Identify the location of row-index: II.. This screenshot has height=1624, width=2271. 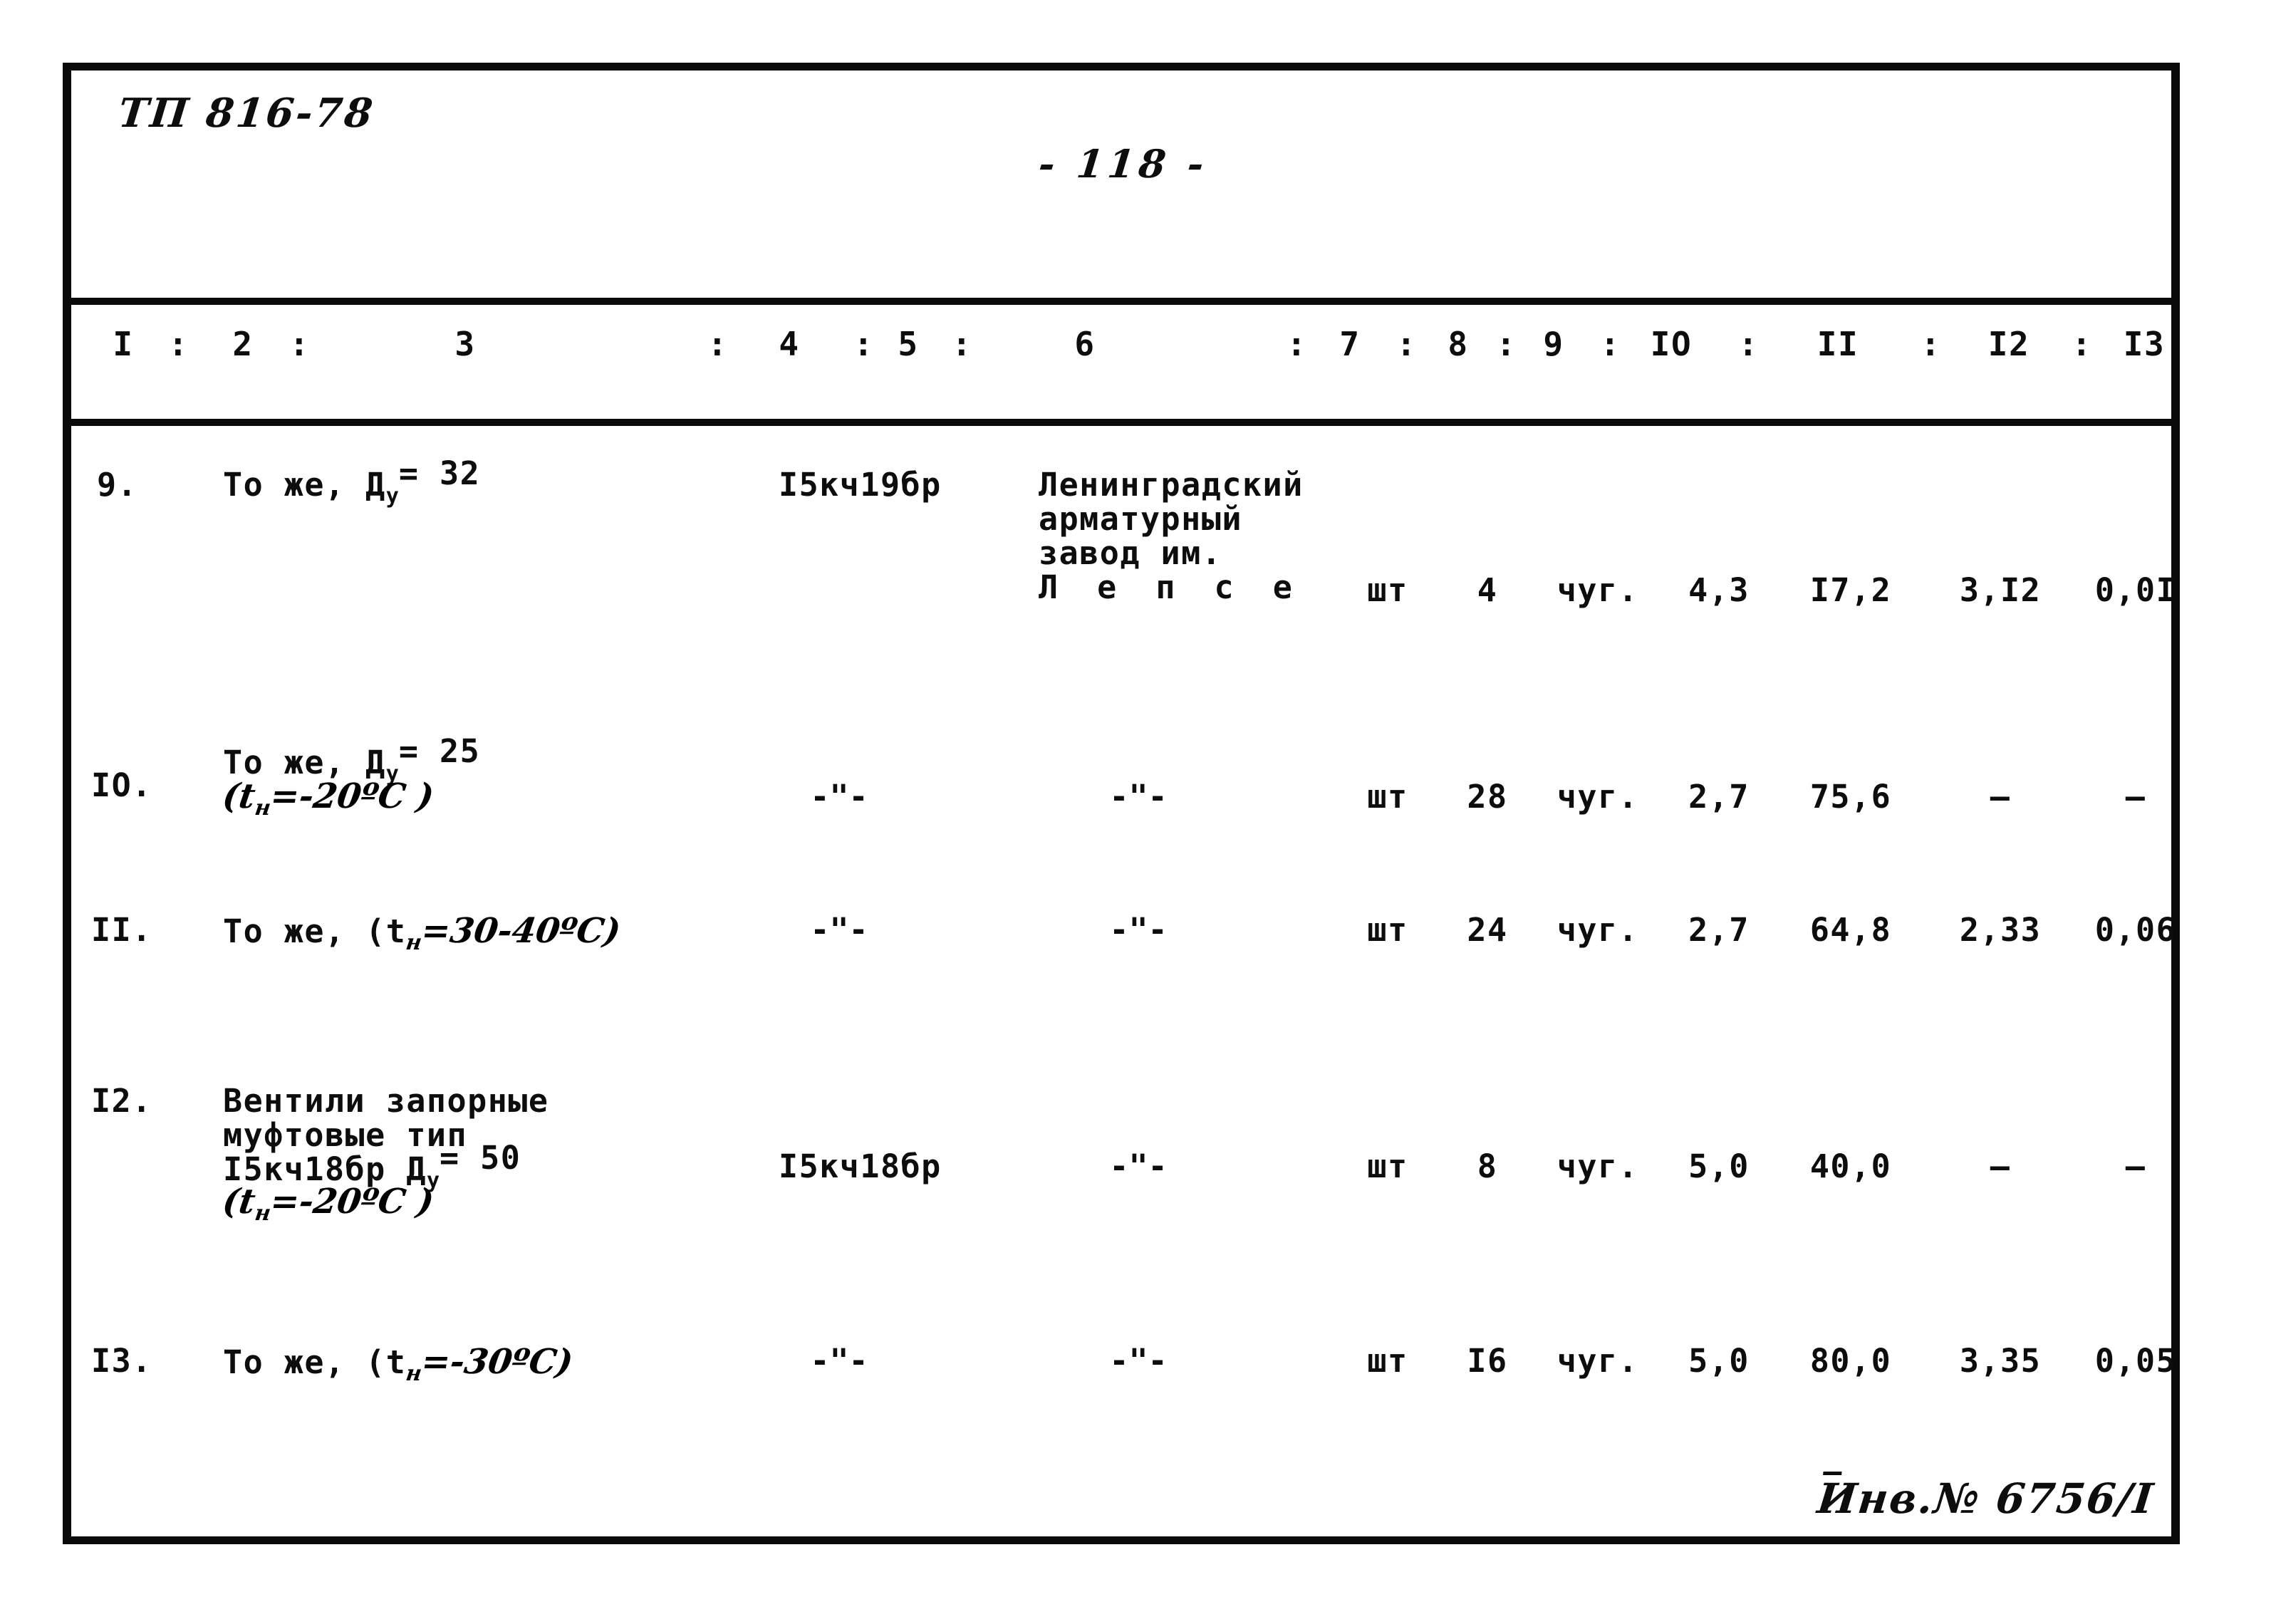
(122, 930).